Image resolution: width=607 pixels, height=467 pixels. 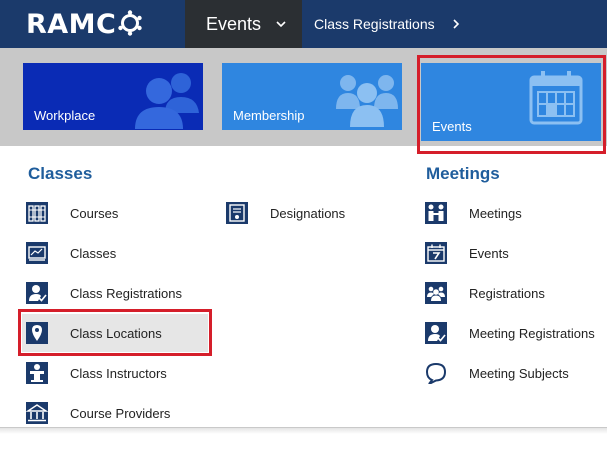 What do you see at coordinates (234, 23) in the screenshot?
I see `nav-events-label: Events` at bounding box center [234, 23].